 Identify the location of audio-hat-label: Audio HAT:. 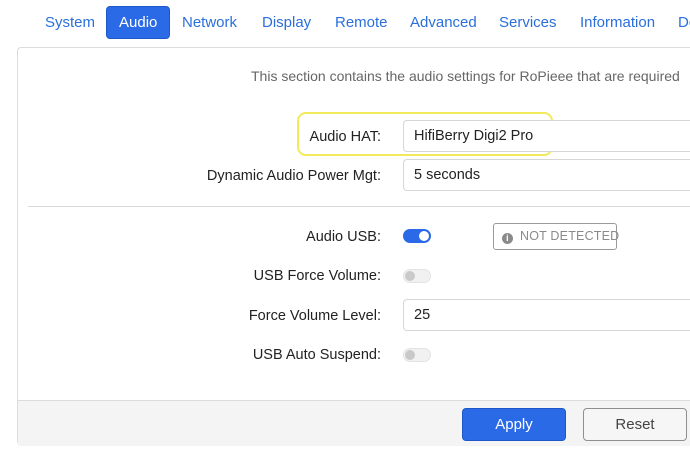
(345, 137).